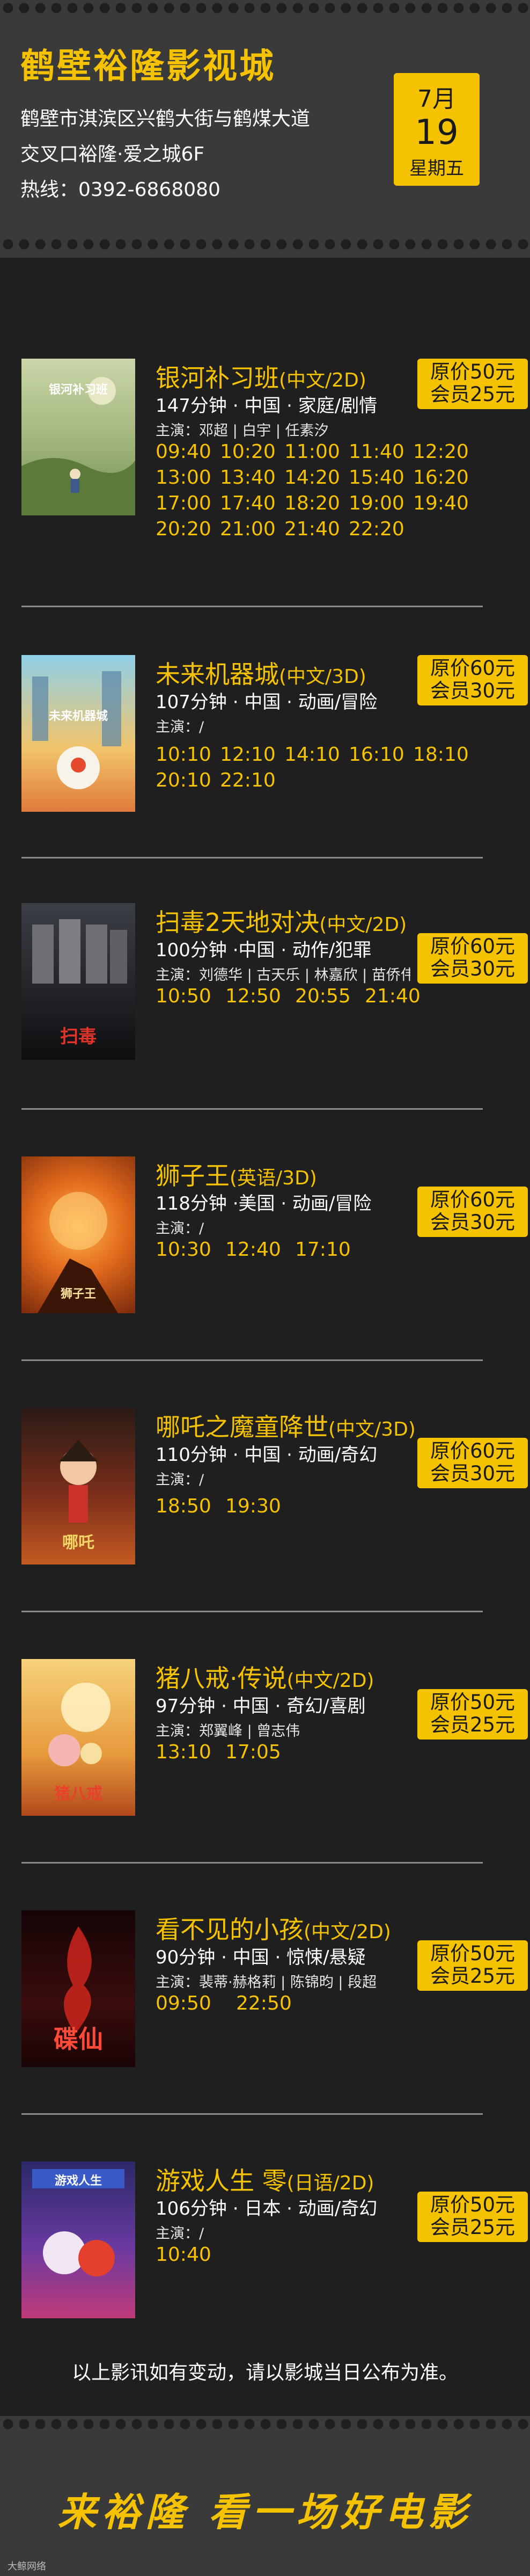 Image resolution: width=530 pixels, height=2576 pixels. I want to click on showtime: 13:00, so click(188, 478).